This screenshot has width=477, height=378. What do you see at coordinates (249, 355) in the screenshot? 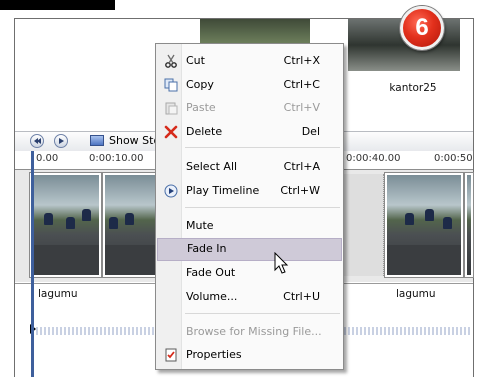
I see `menu-item-properties: Properties` at bounding box center [249, 355].